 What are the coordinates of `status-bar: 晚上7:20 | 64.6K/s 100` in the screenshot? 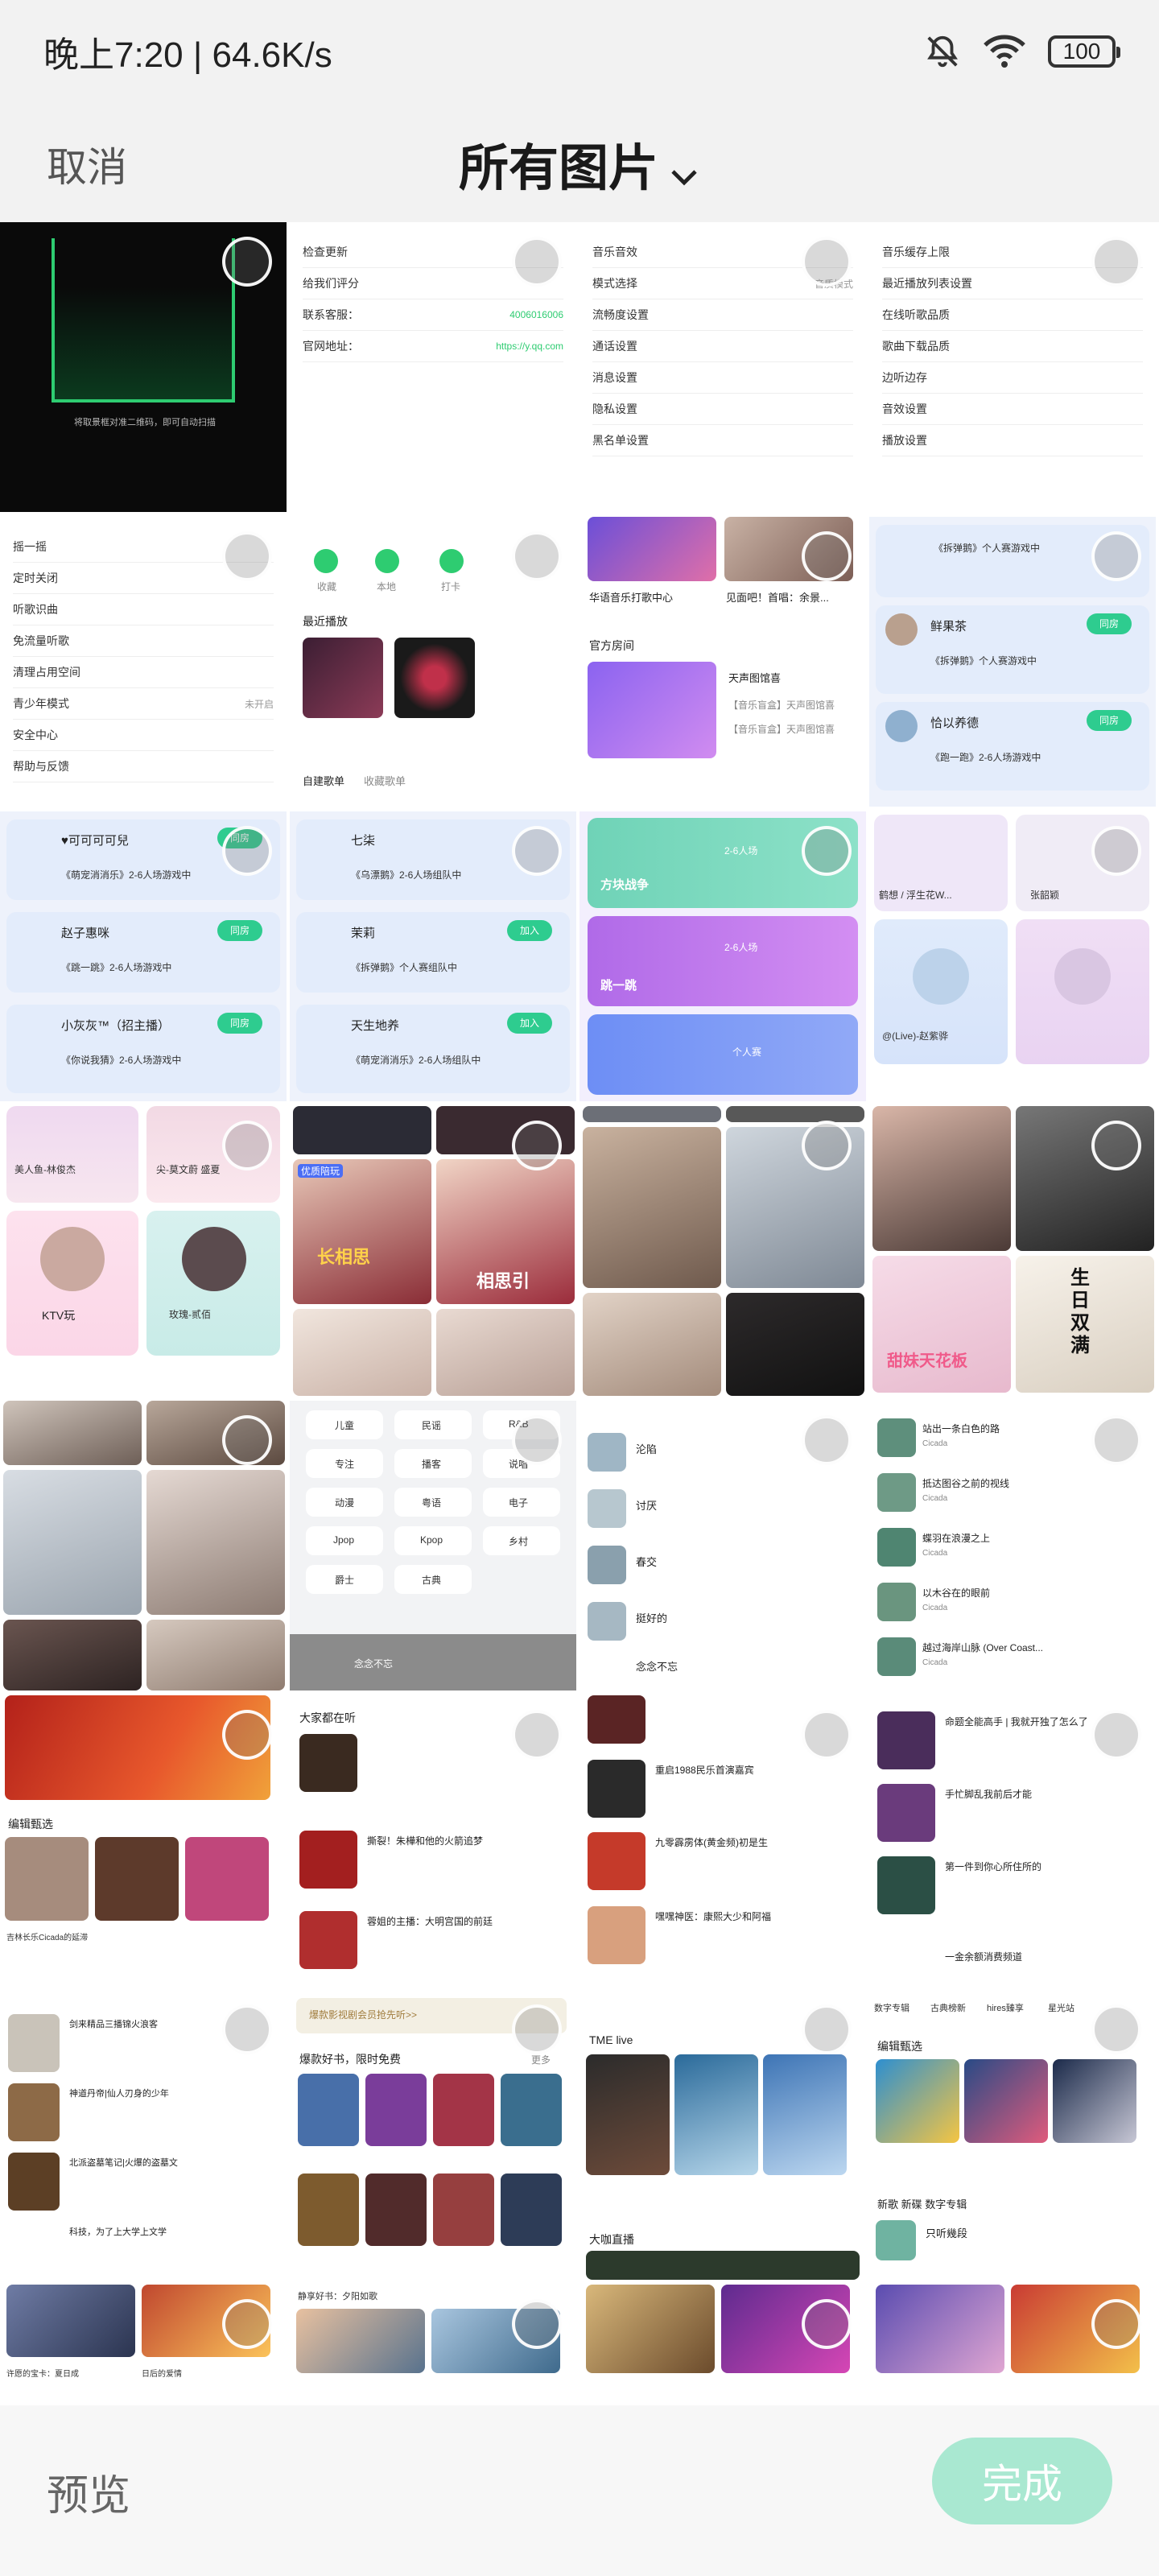 It's located at (579, 51).